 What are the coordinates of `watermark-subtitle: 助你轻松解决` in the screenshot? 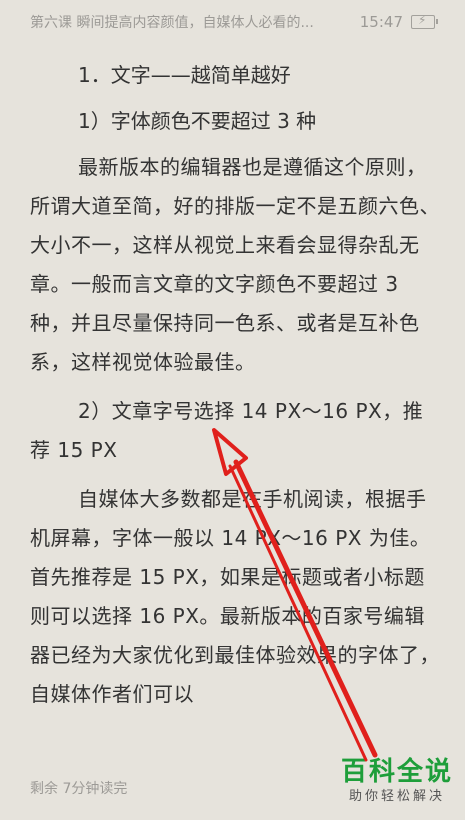 It's located at (396, 796).